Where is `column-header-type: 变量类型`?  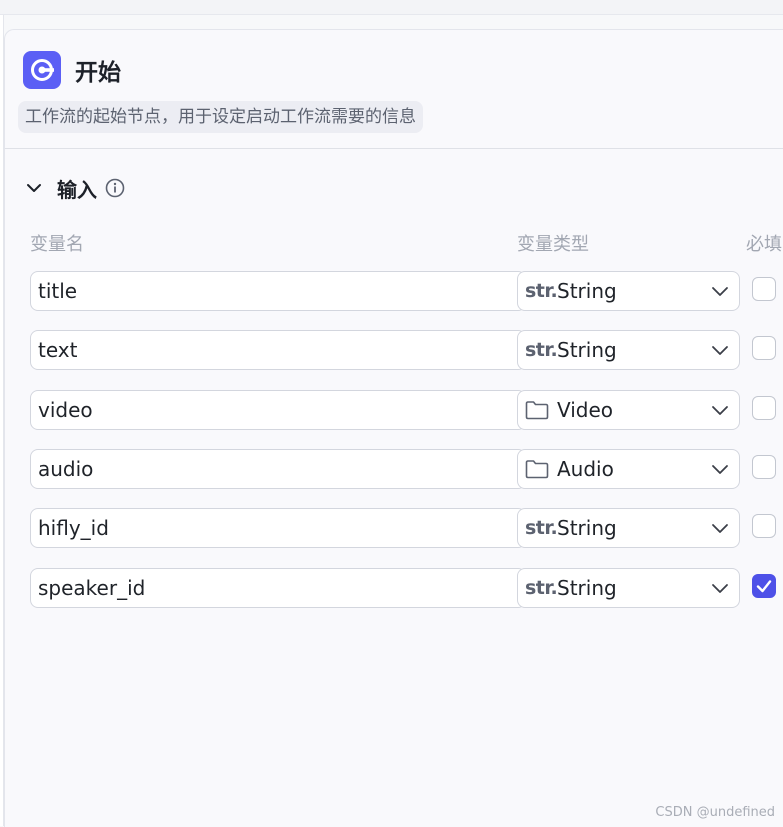 column-header-type: 变量类型 is located at coordinates (553, 243).